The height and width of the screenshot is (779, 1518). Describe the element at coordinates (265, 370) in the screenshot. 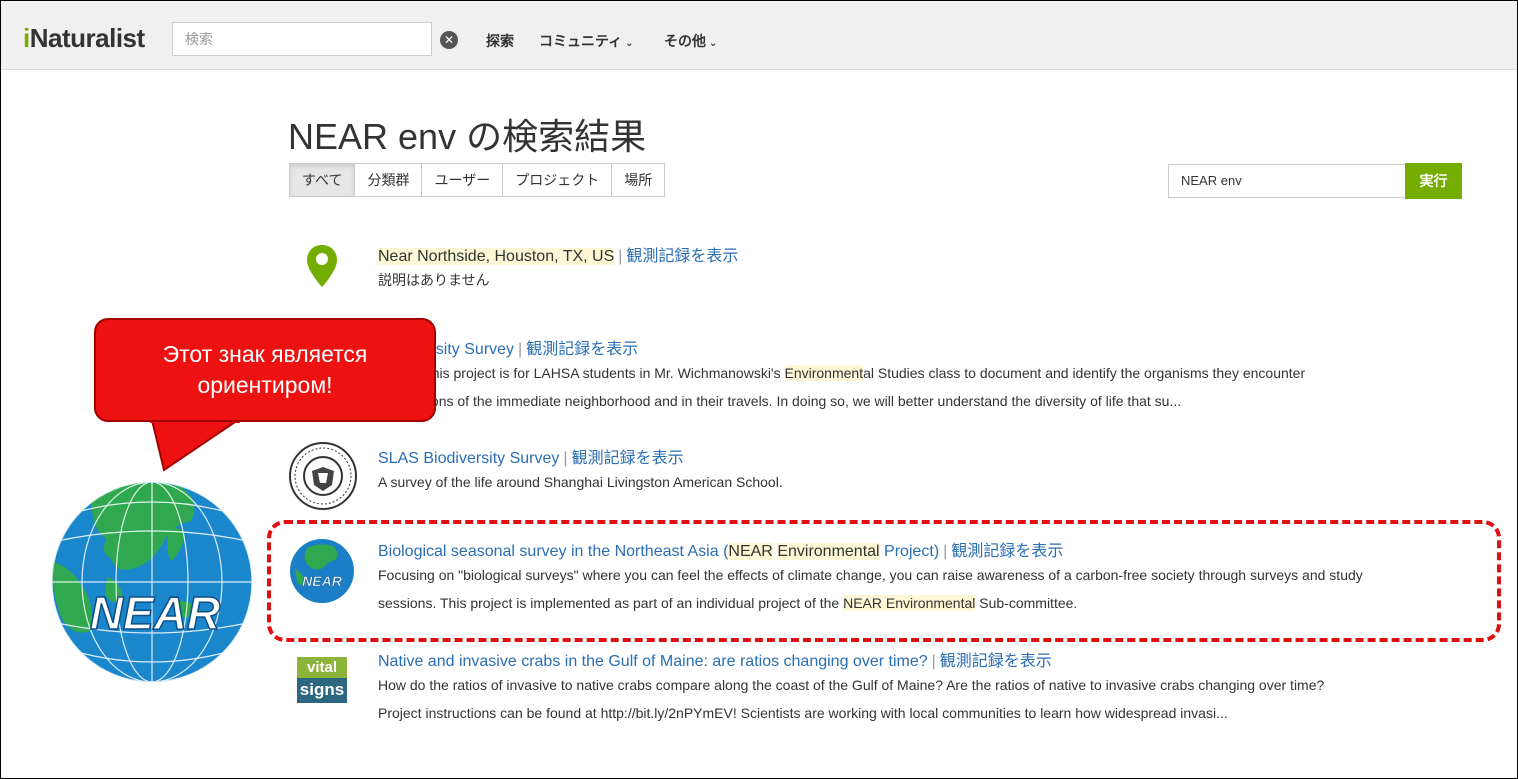

I see `callout-bubble: Этот знак является ориентиром!` at that location.